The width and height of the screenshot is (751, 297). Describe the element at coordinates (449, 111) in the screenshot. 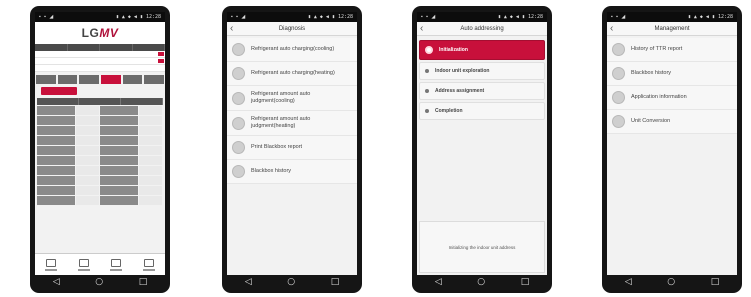

I see `step-label: Completion` at that location.